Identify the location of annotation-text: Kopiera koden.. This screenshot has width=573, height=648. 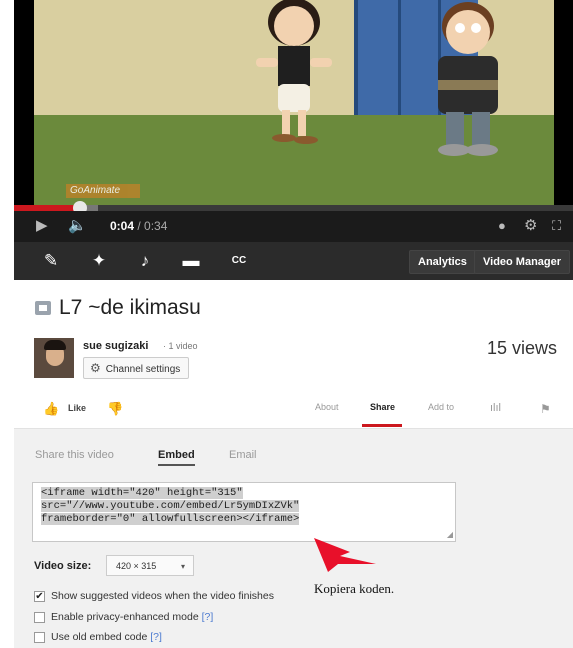
(354, 588).